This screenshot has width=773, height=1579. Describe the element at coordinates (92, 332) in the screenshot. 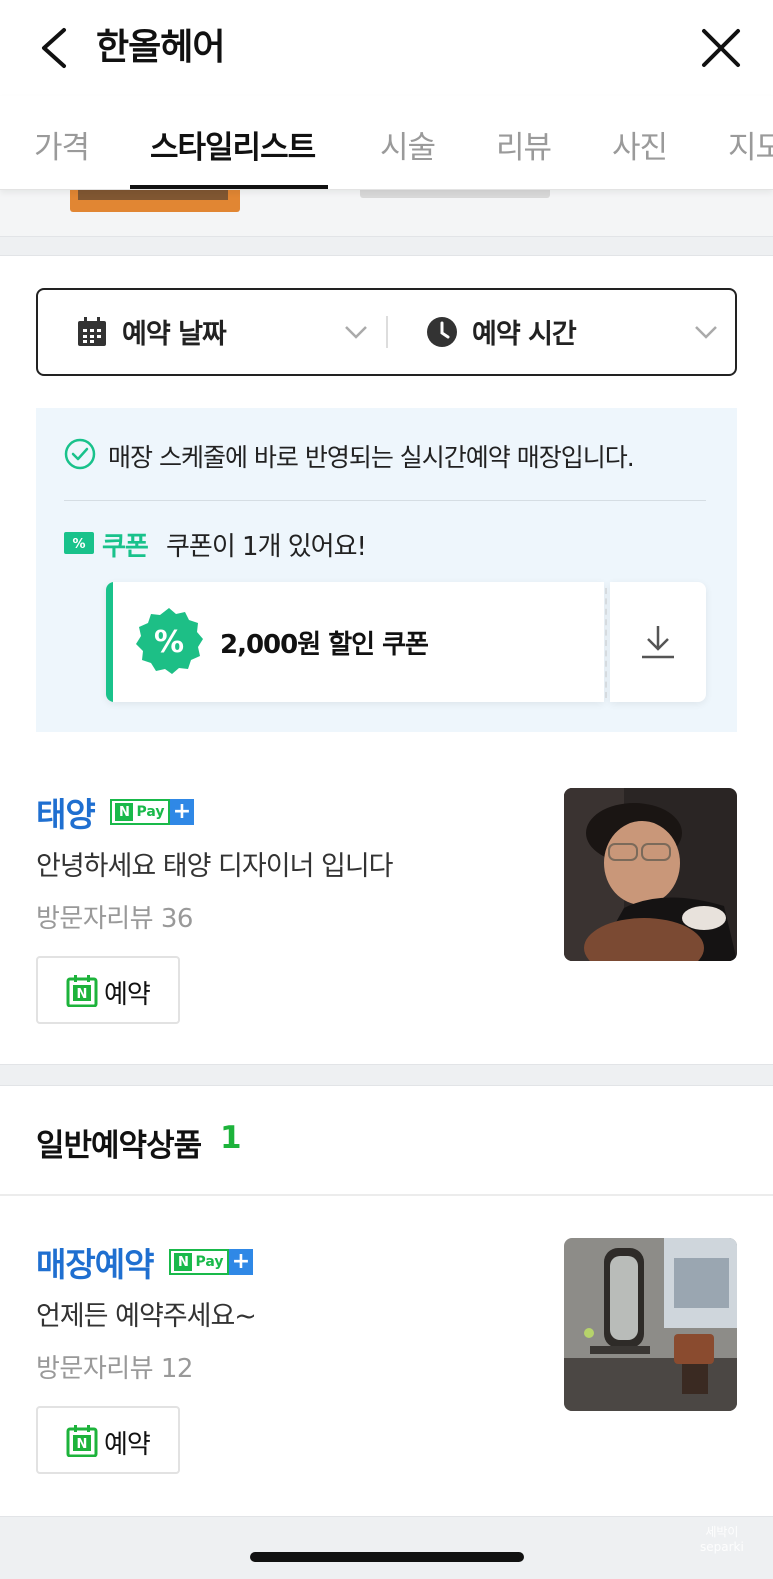

I see `calendar-icon` at that location.